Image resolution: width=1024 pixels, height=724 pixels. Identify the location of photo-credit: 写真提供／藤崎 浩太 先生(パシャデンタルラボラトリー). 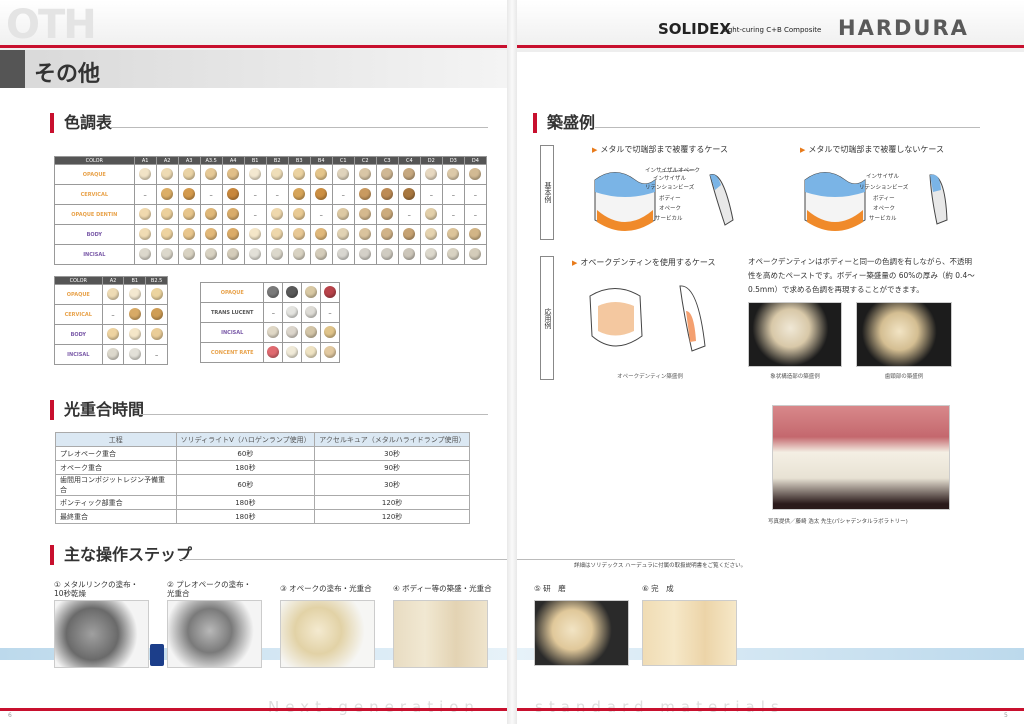
(838, 522).